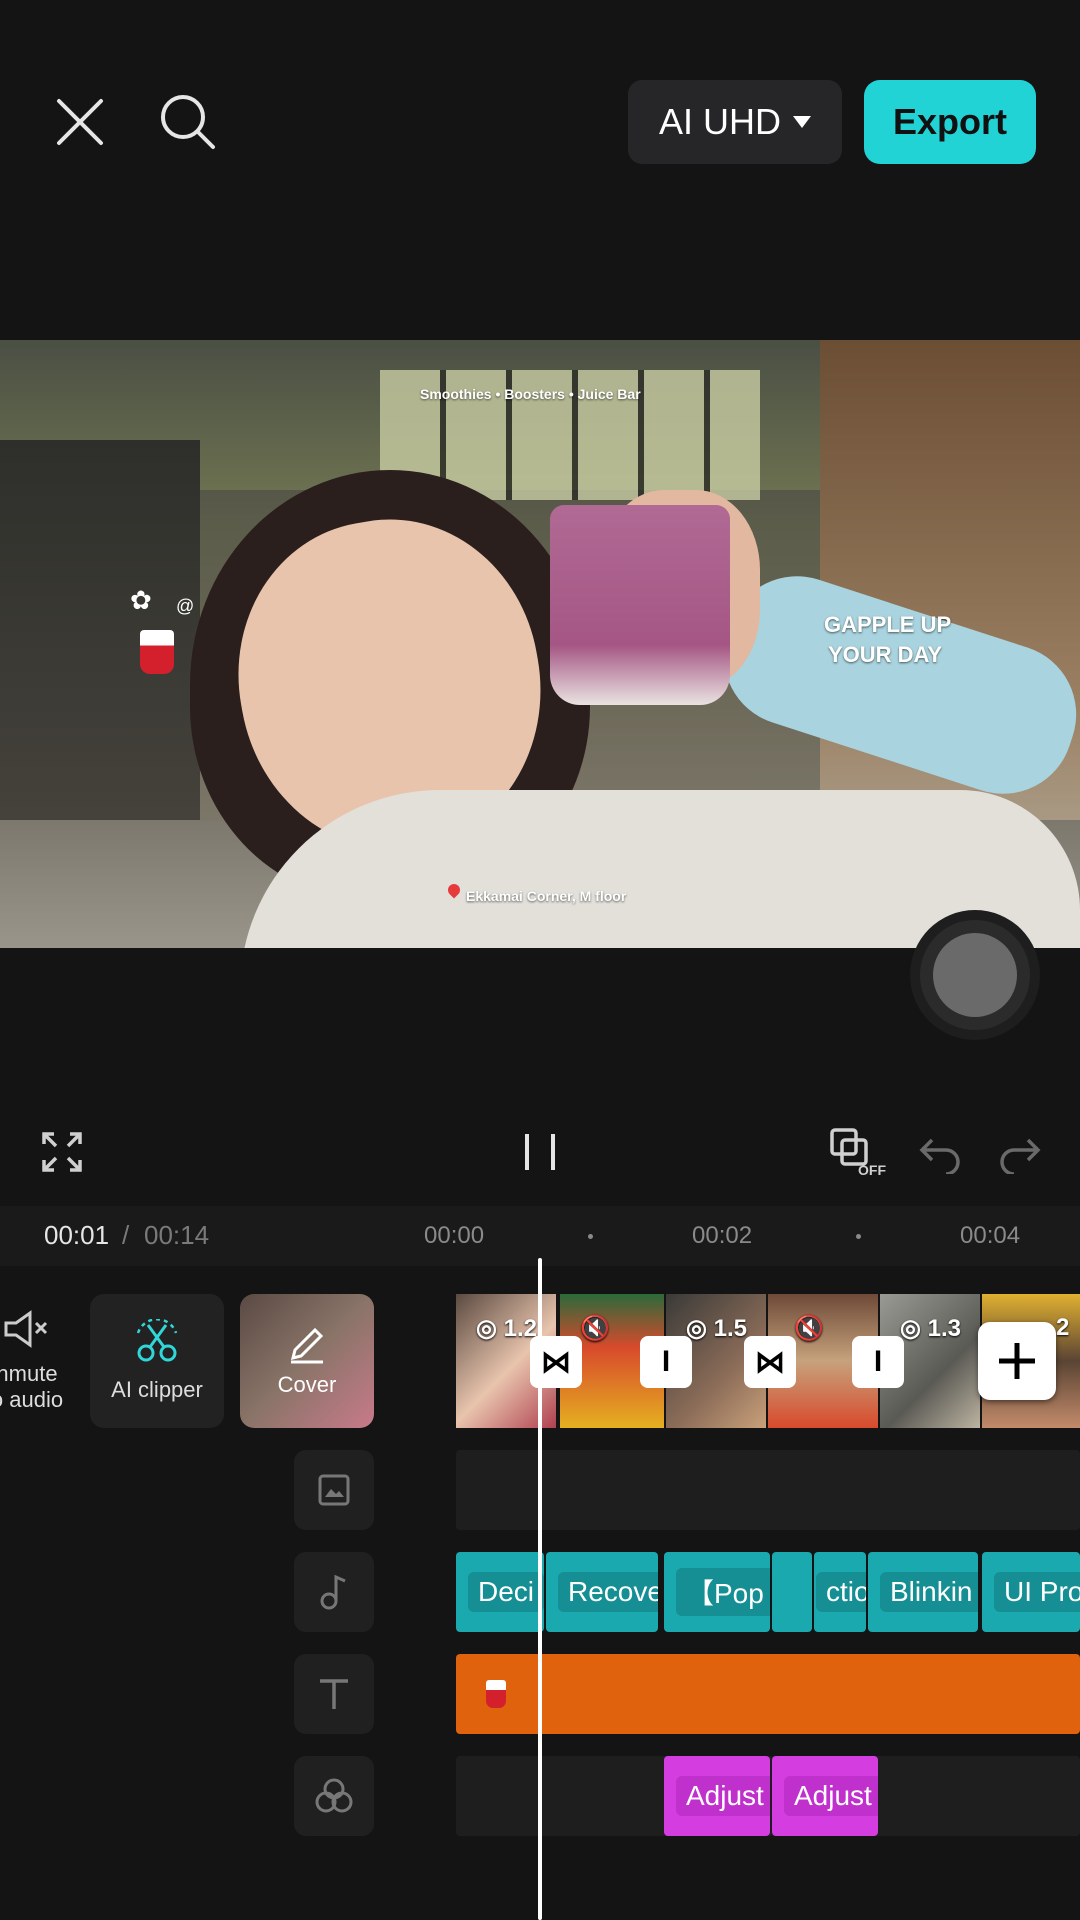 This screenshot has height=1920, width=1080. What do you see at coordinates (608, 1592) in the screenshot?
I see `audio-clip-label: Recove` at bounding box center [608, 1592].